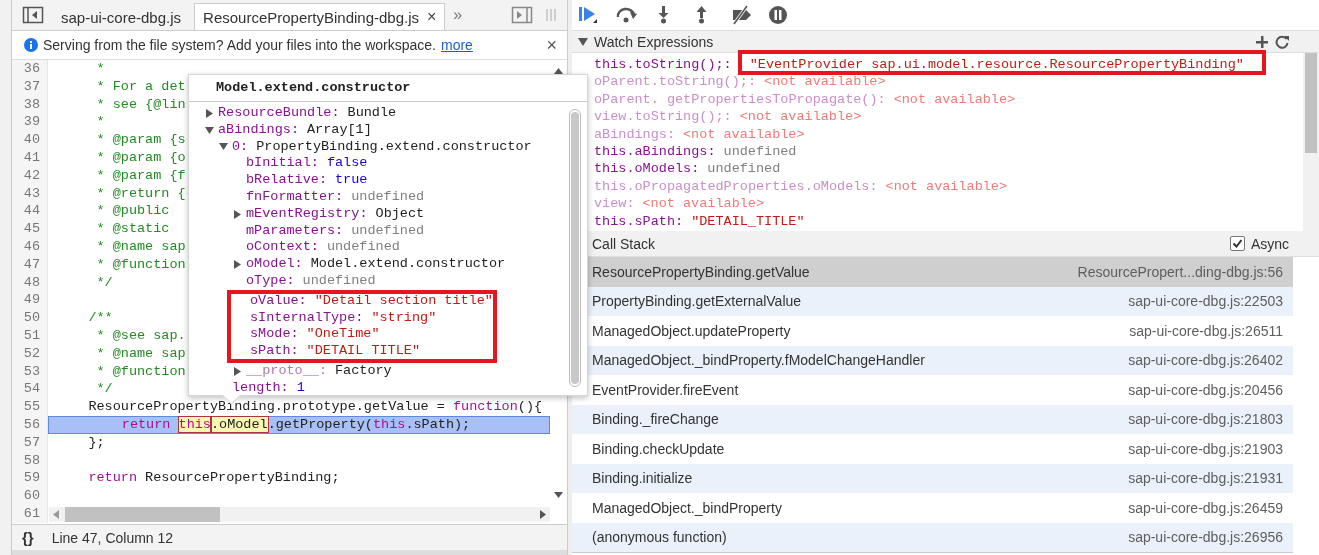  Describe the element at coordinates (655, 151) in the screenshot. I see `watch-name: this.aBindings:` at that location.